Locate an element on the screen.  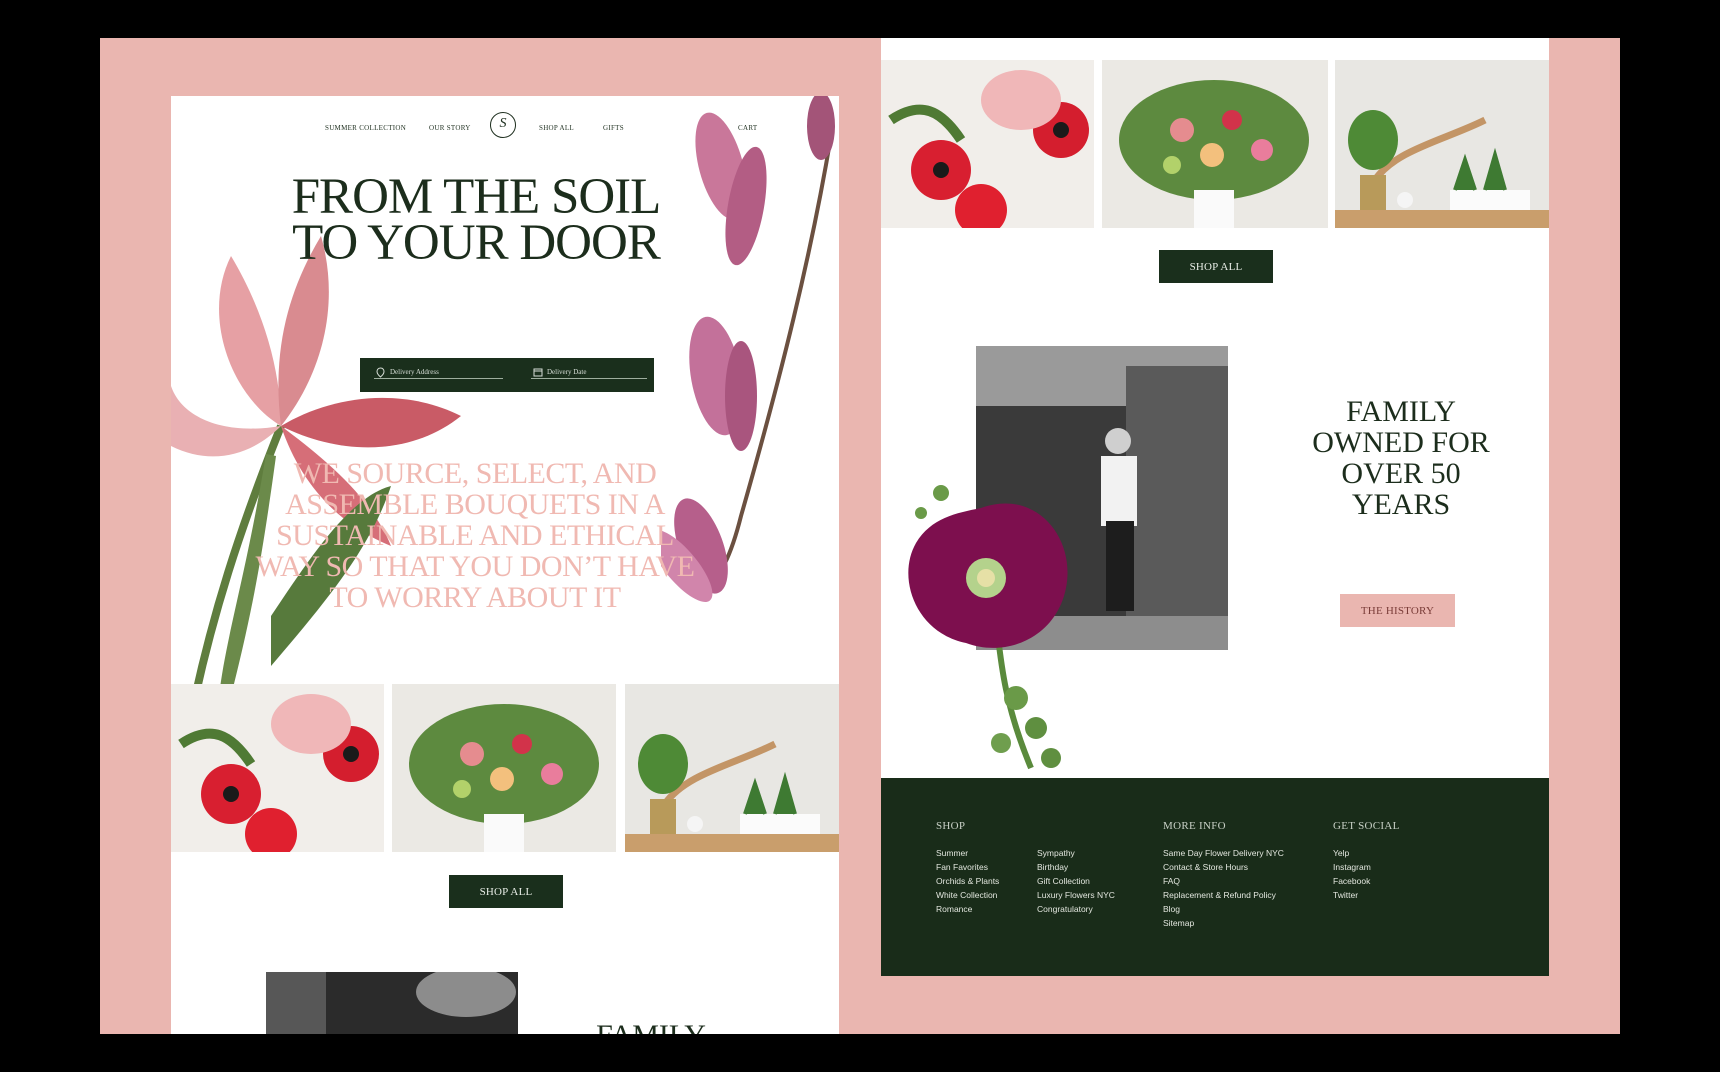
history-title: FAMILY OWNED FOR OVER 50 YEARS is located at coordinates (1401, 458).